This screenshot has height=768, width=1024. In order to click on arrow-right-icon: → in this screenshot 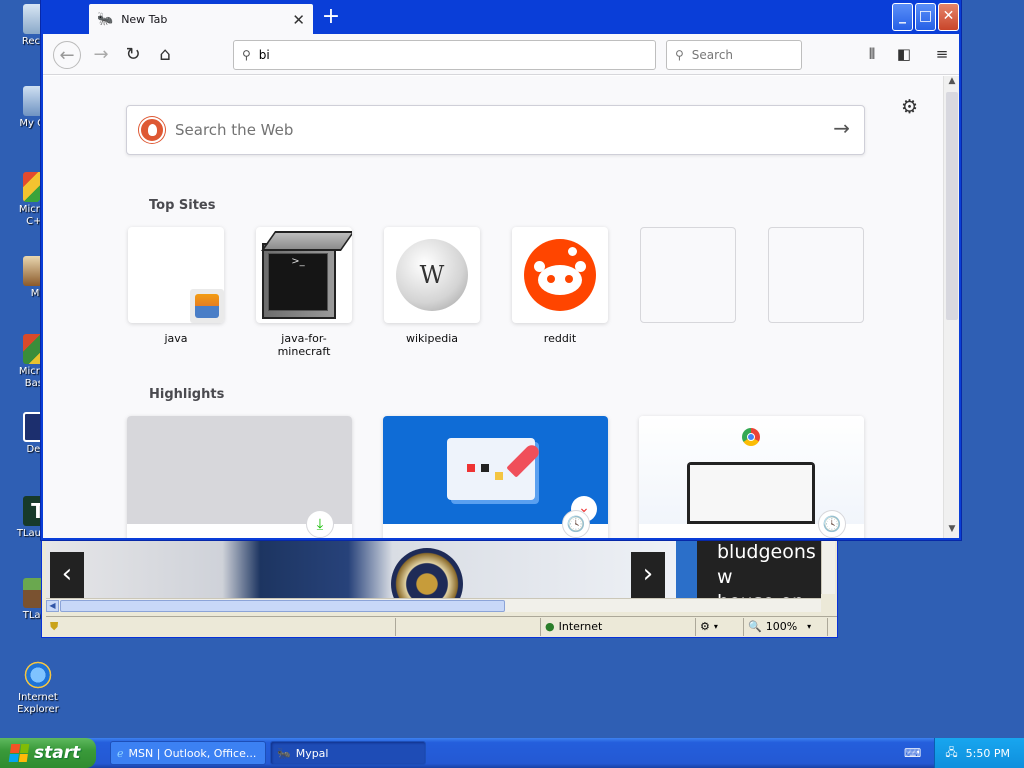, I will do `click(841, 128)`.